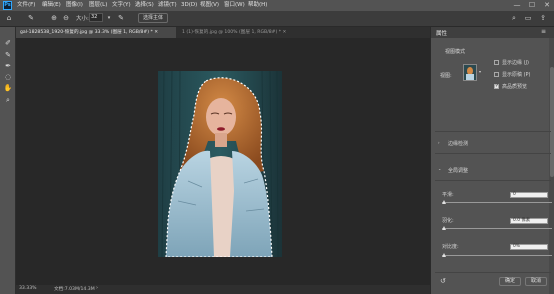 The height and width of the screenshot is (294, 554). Describe the element at coordinates (529, 221) in the screenshot. I see `feather-input: 0.0 像素` at that location.